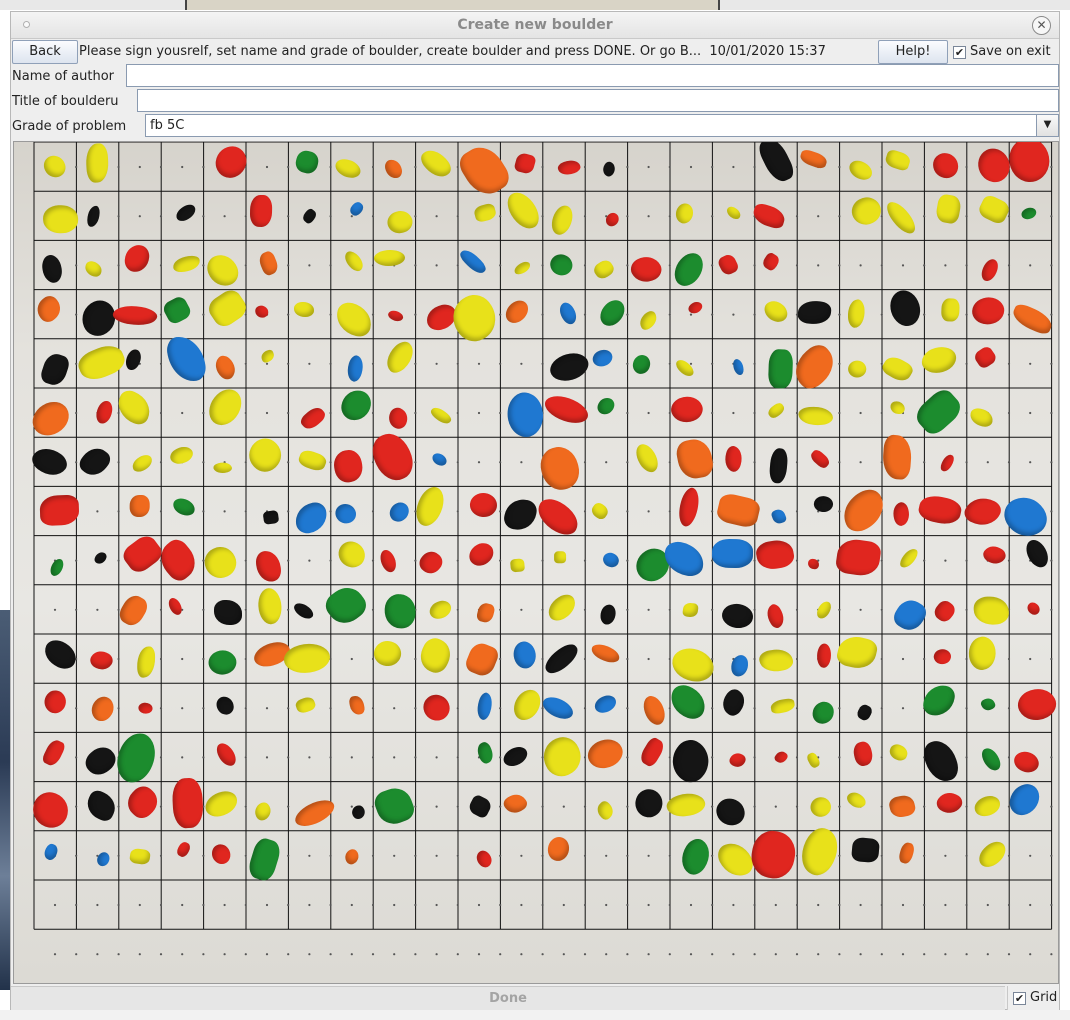 The image size is (1070, 1020). I want to click on datetime-label: 10/01/2020 15:37, so click(767, 51).